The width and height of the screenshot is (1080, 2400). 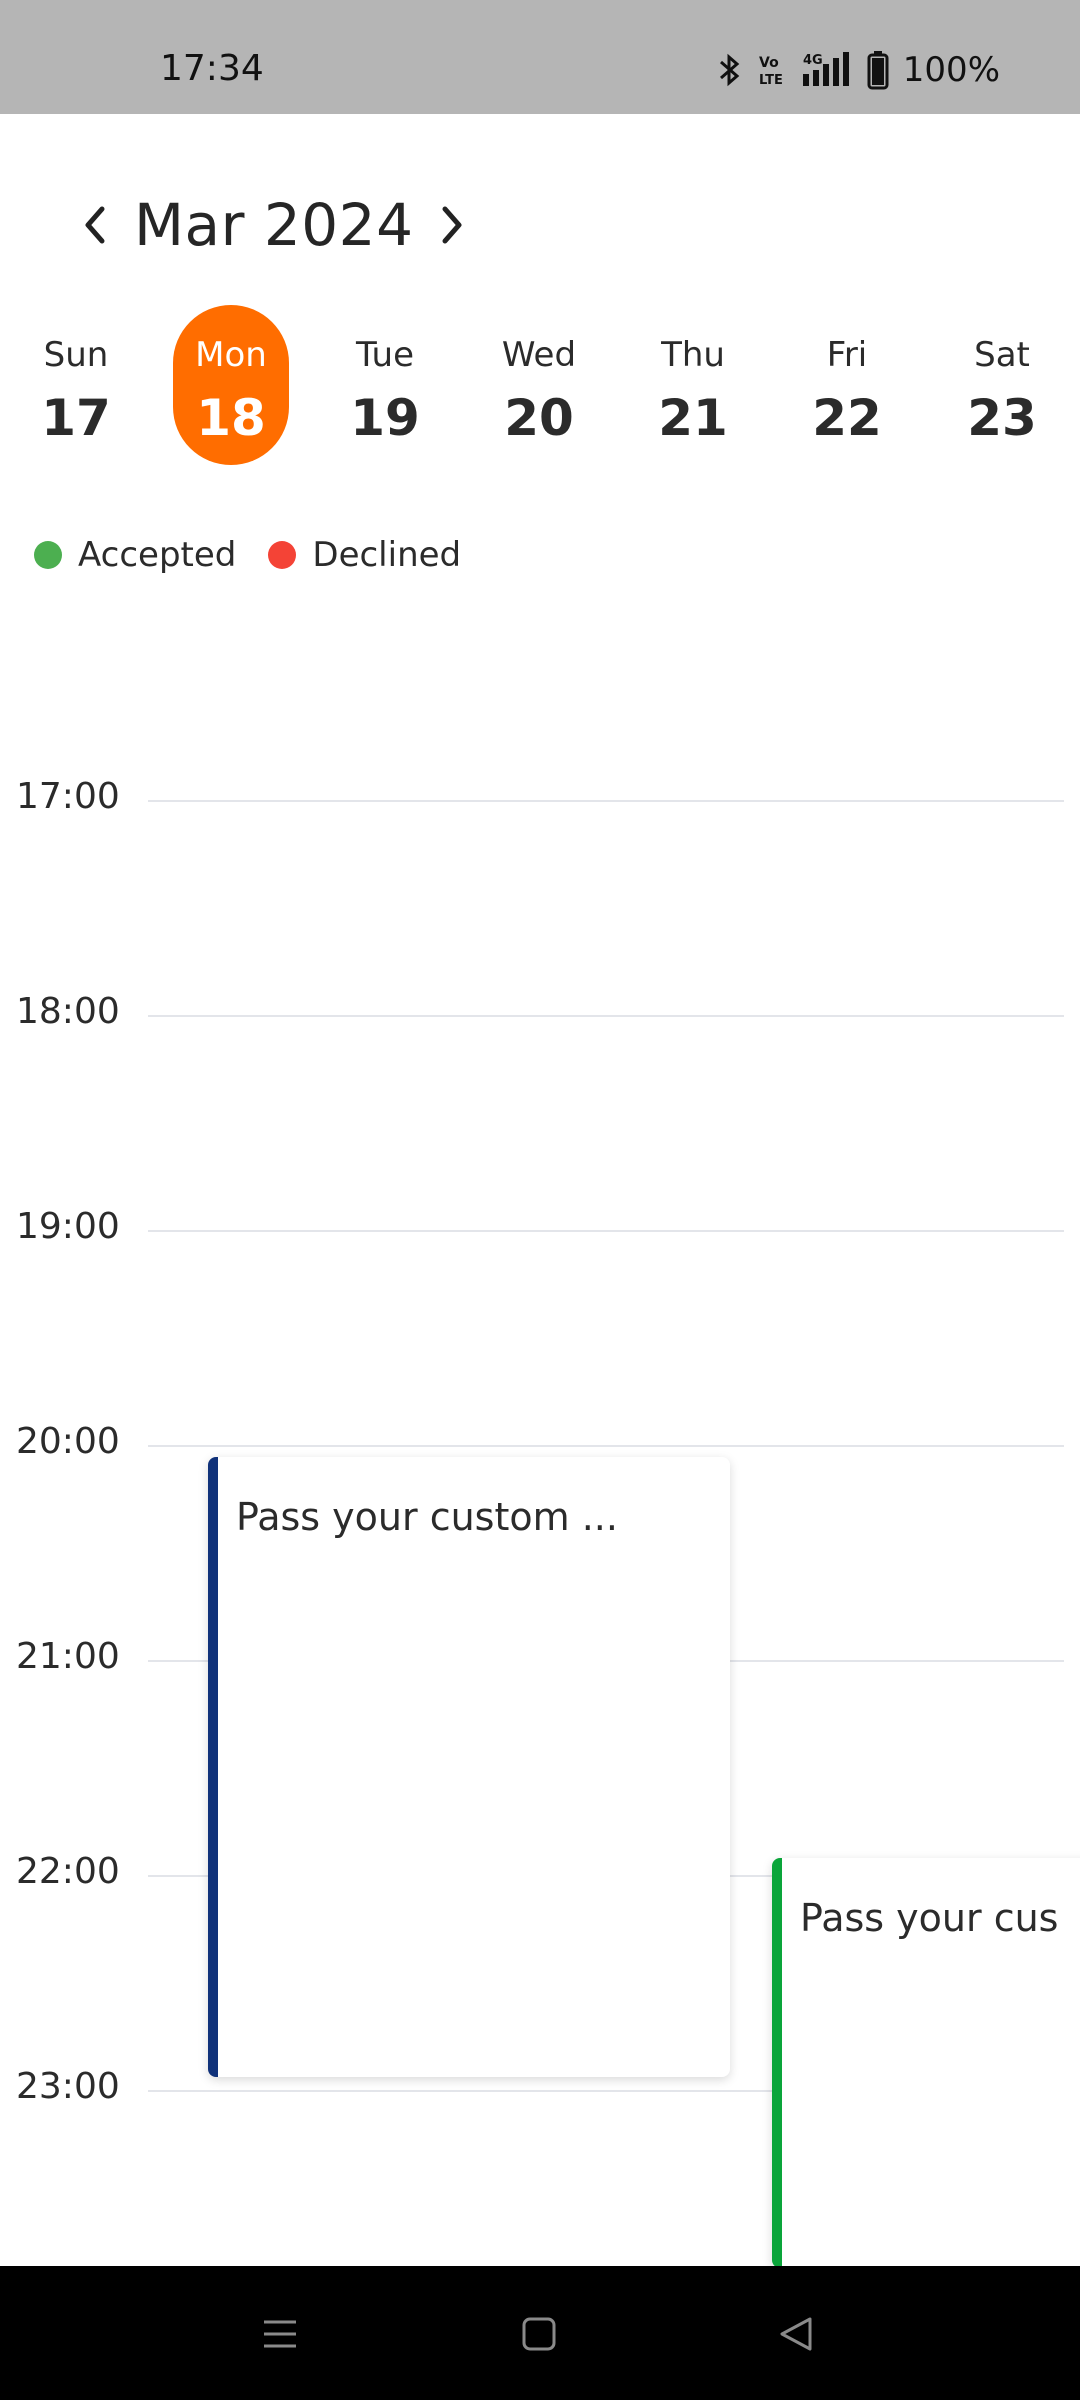 I want to click on bluetooth-icon, so click(x=730, y=70).